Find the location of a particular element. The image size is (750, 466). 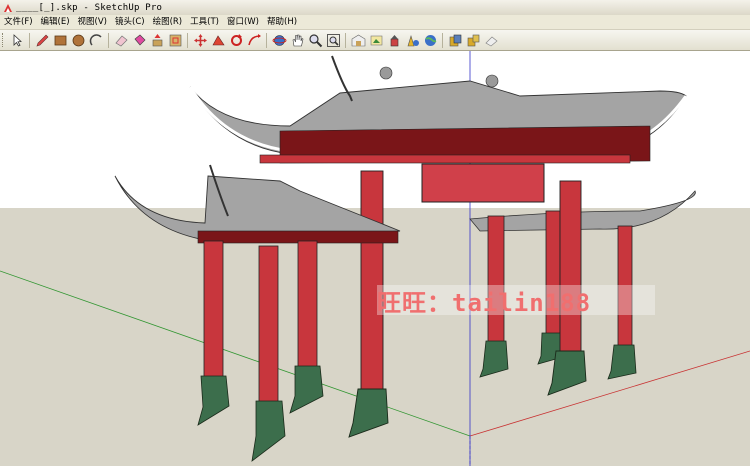

menu-draw: 绘图(R) is located at coordinates (168, 22).